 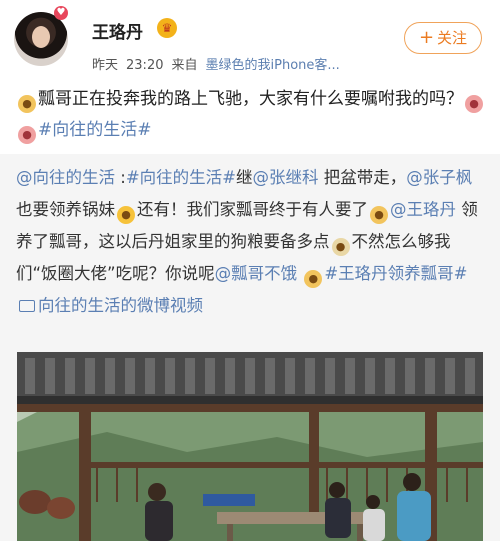 I want to click on avatar, so click(x=41, y=39).